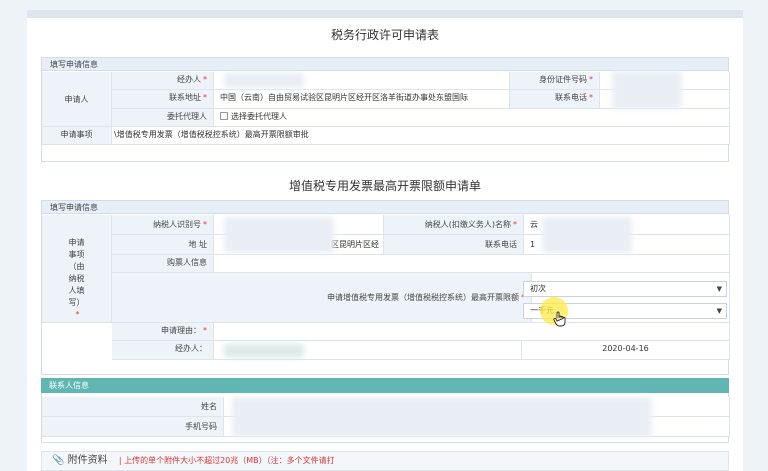  I want to click on buyer-info, so click(472, 264).